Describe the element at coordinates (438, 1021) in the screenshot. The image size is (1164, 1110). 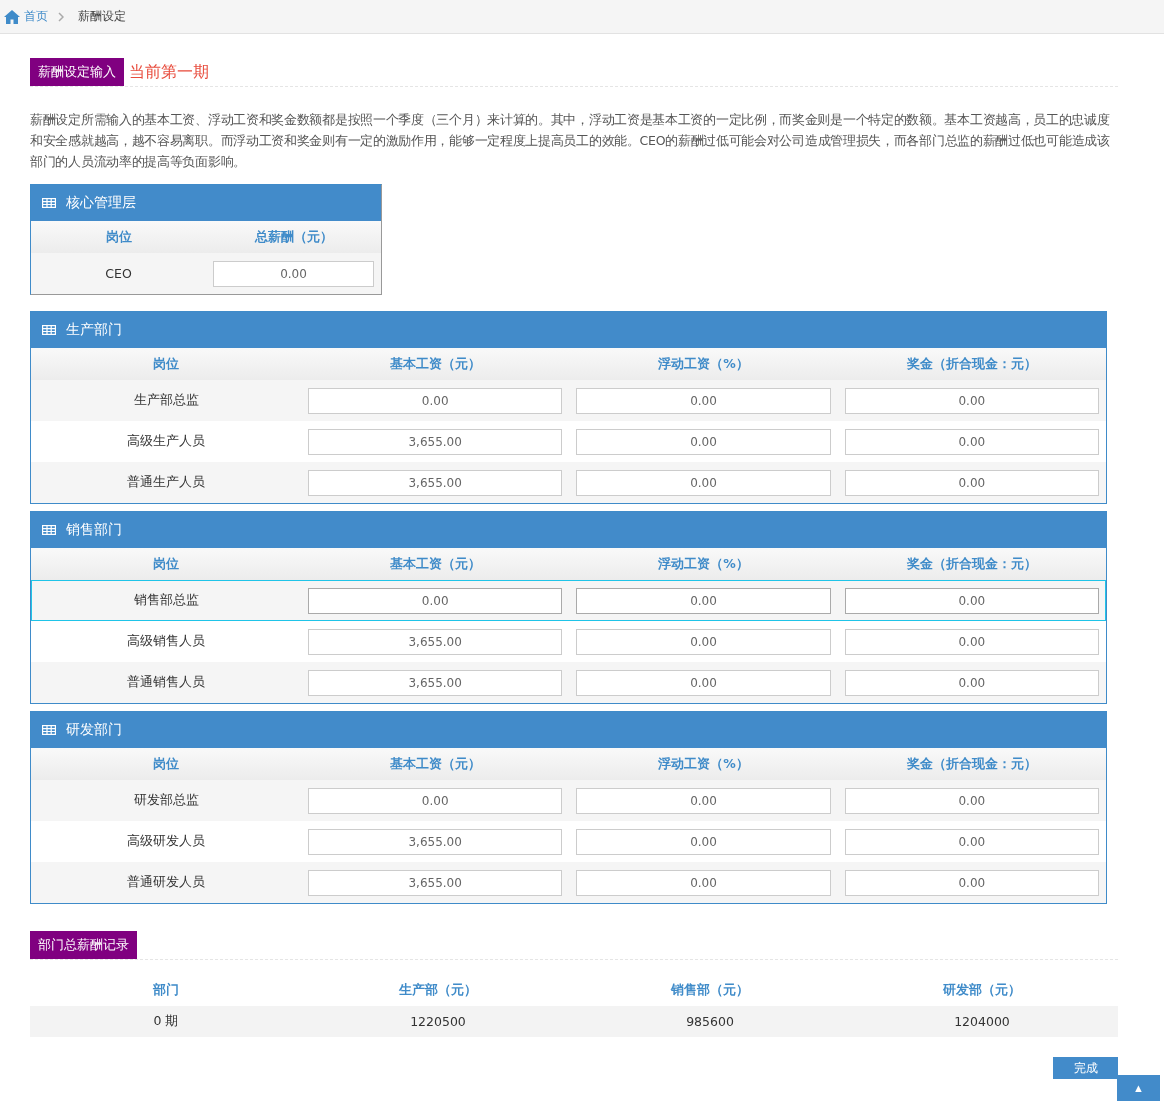
I see `table-cell: 1220500` at that location.